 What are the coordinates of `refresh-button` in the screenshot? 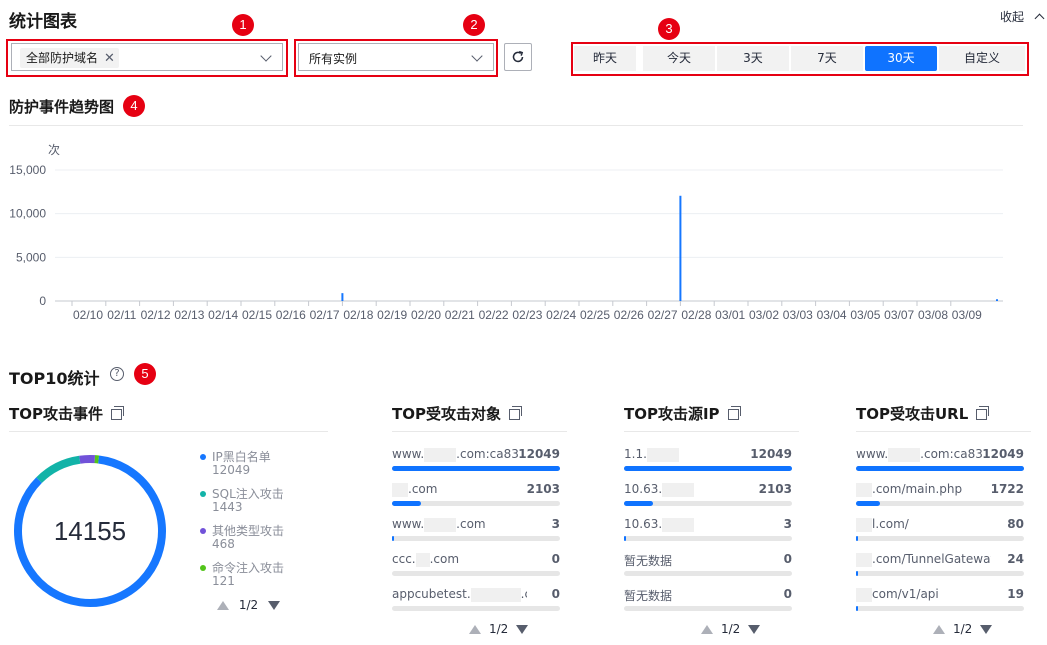 It's located at (518, 57).